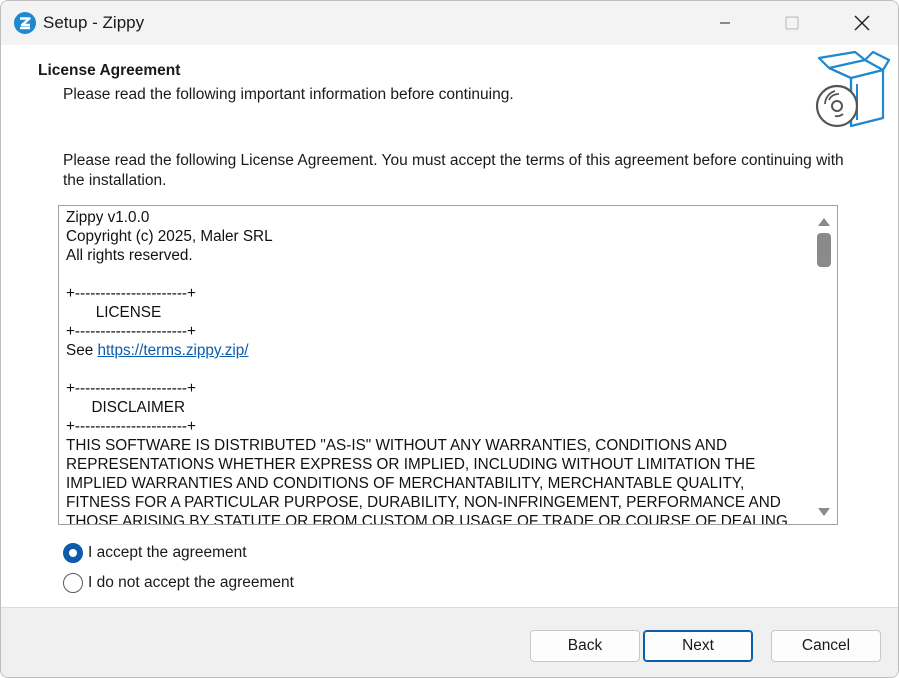 The width and height of the screenshot is (899, 678). I want to click on box-disc-icon, so click(853, 89).